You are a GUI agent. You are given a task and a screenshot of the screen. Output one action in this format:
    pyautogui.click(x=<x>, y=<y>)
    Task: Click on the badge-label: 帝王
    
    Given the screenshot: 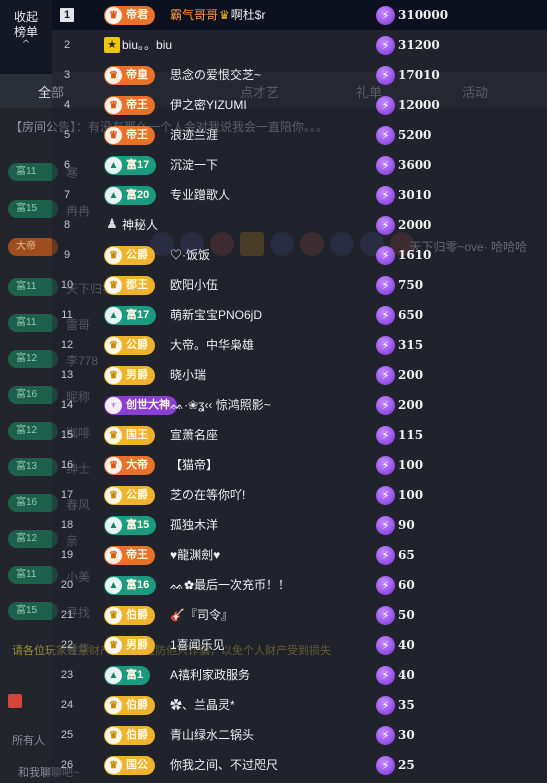 What is the action you would take?
    pyautogui.click(x=137, y=135)
    